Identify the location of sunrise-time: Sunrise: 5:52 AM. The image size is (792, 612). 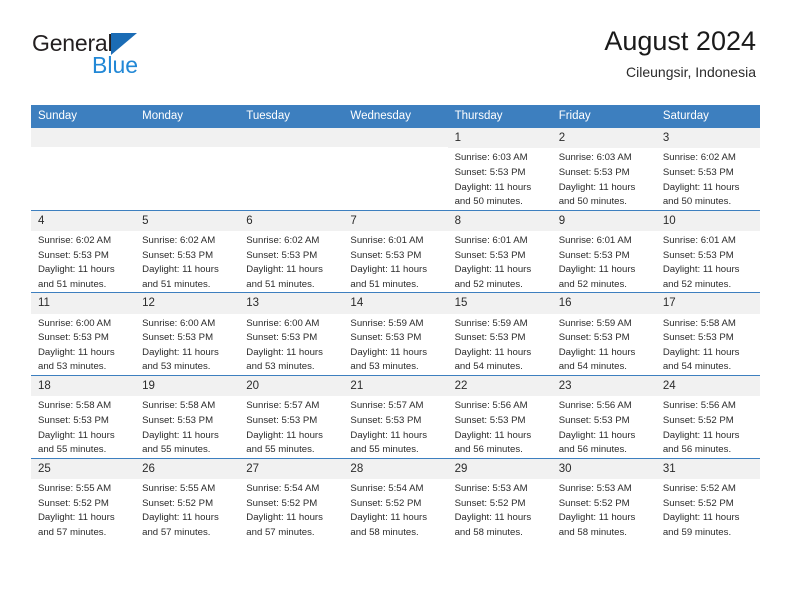
(699, 489).